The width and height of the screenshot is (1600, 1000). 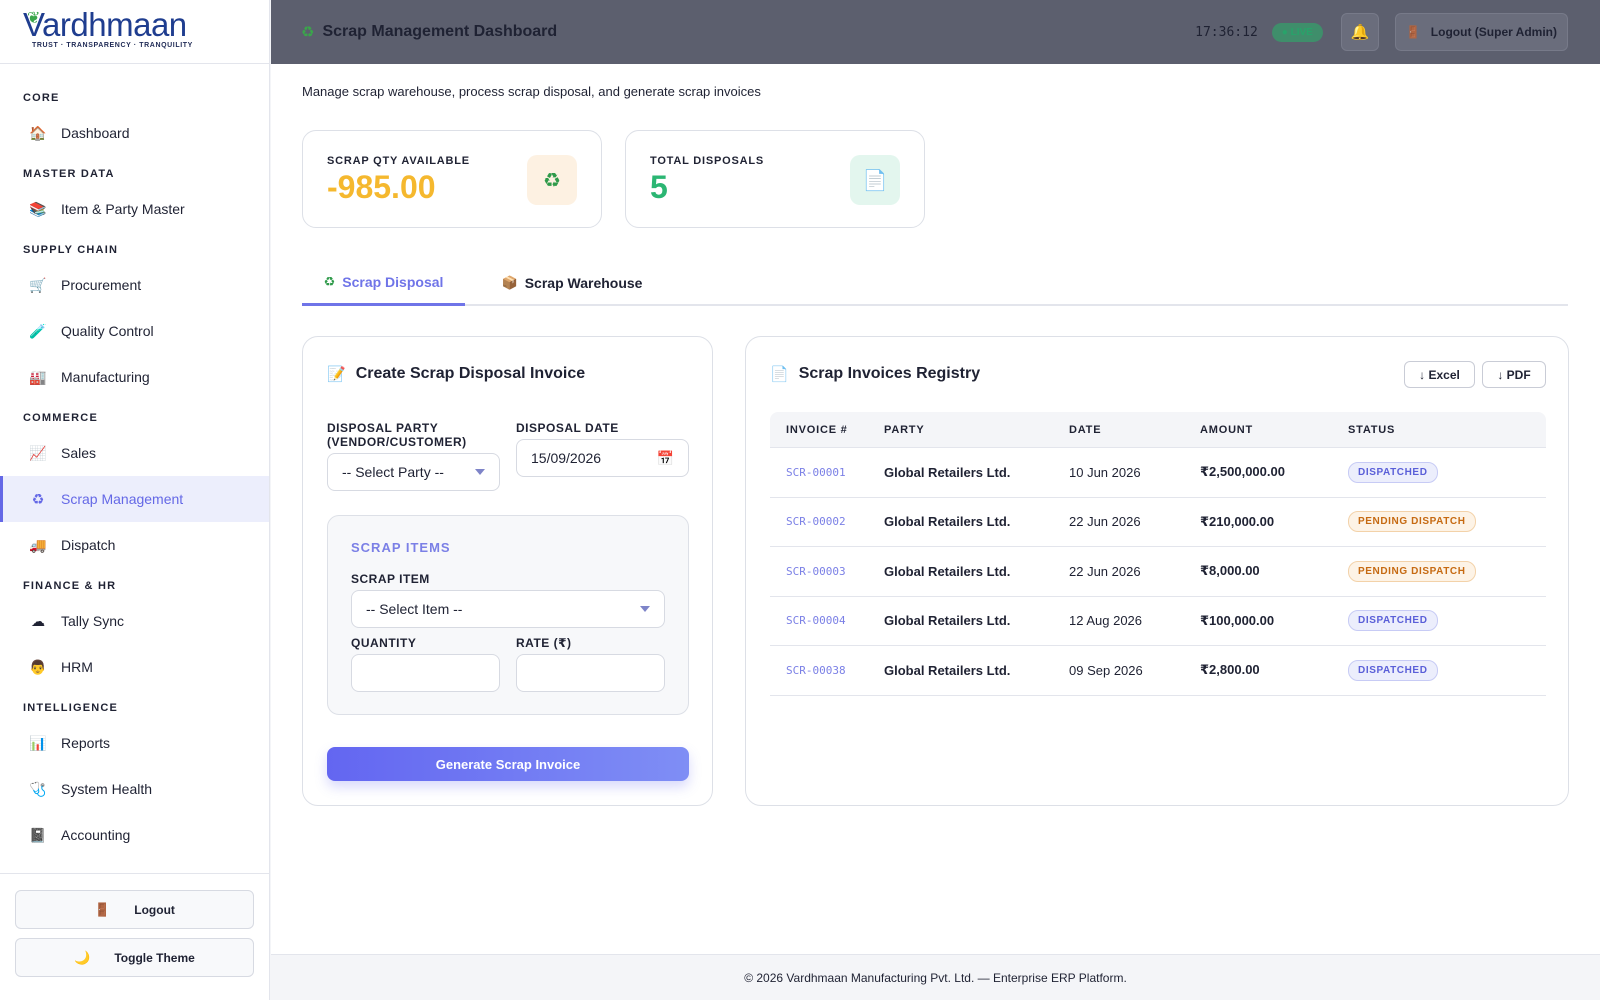 What do you see at coordinates (336, 374) in the screenshot?
I see `memo-icon: 📝` at bounding box center [336, 374].